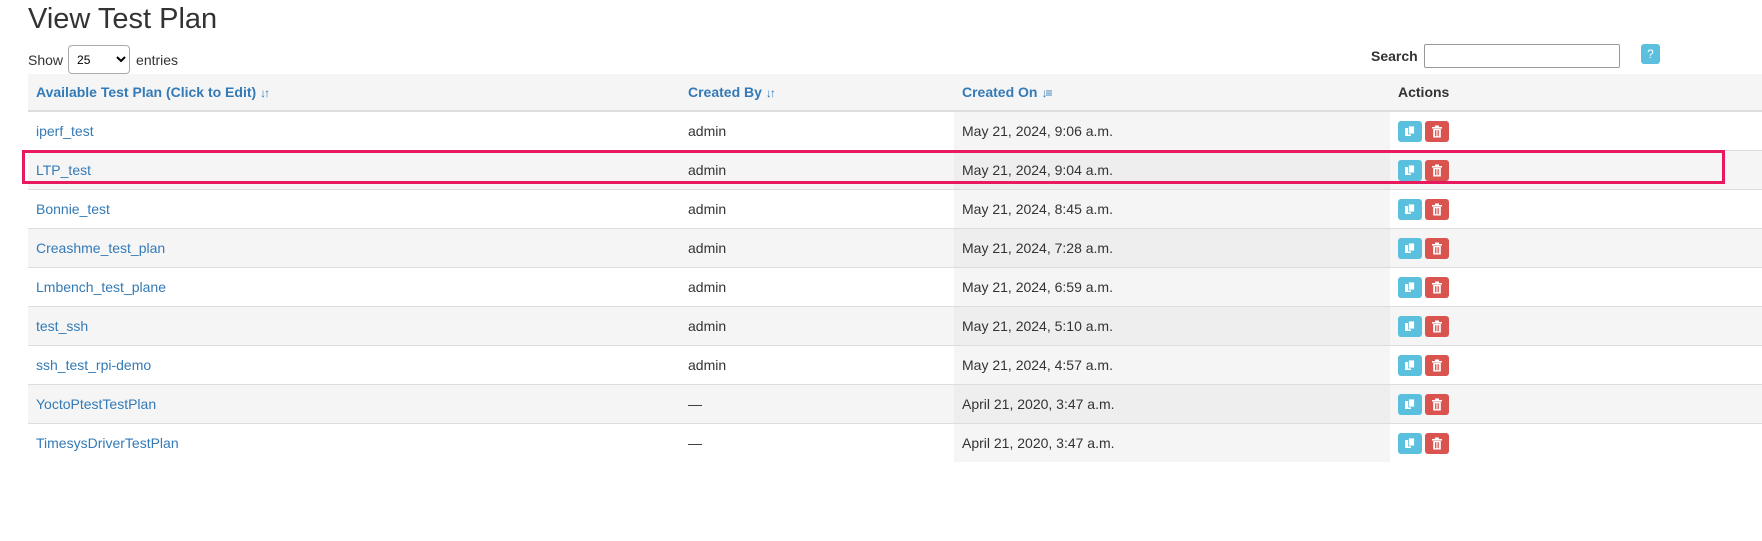  I want to click on created-on-cell: April 21, 2020, 3:47 a.m., so click(1172, 404).